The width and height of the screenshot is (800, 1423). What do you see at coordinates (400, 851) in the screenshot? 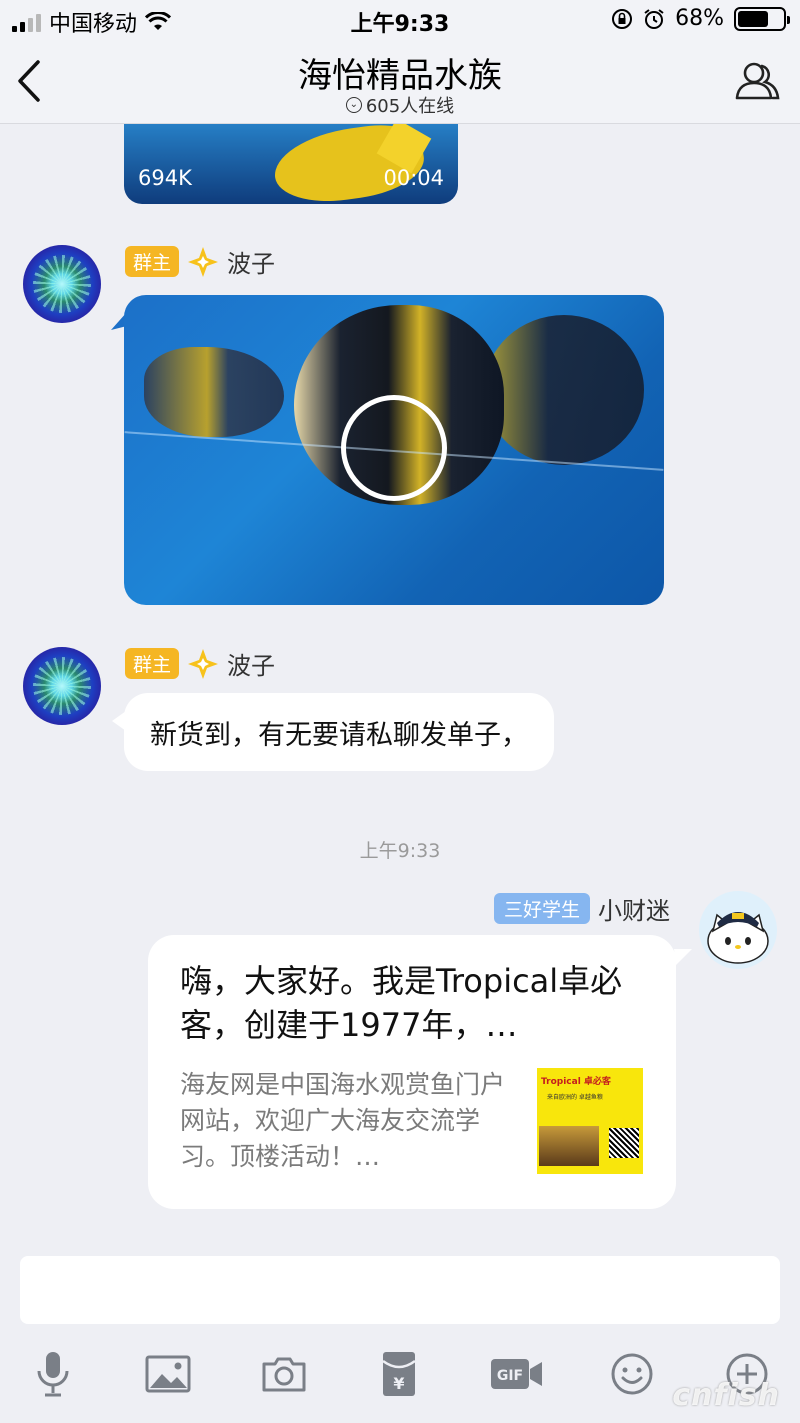
I see `message-timestamp: 上午9:33` at bounding box center [400, 851].